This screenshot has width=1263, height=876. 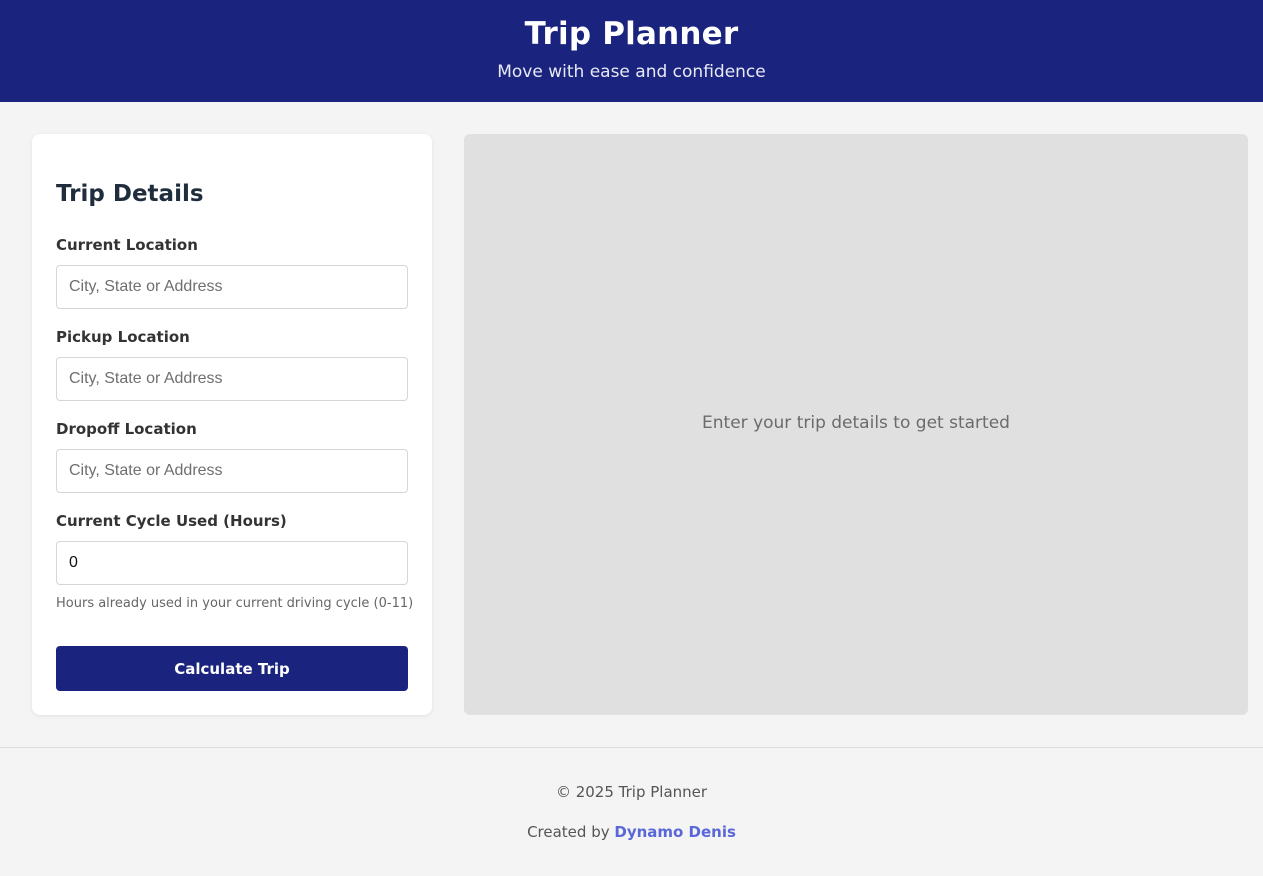 What do you see at coordinates (675, 832) in the screenshot?
I see `author-link: Dynamo Denis` at bounding box center [675, 832].